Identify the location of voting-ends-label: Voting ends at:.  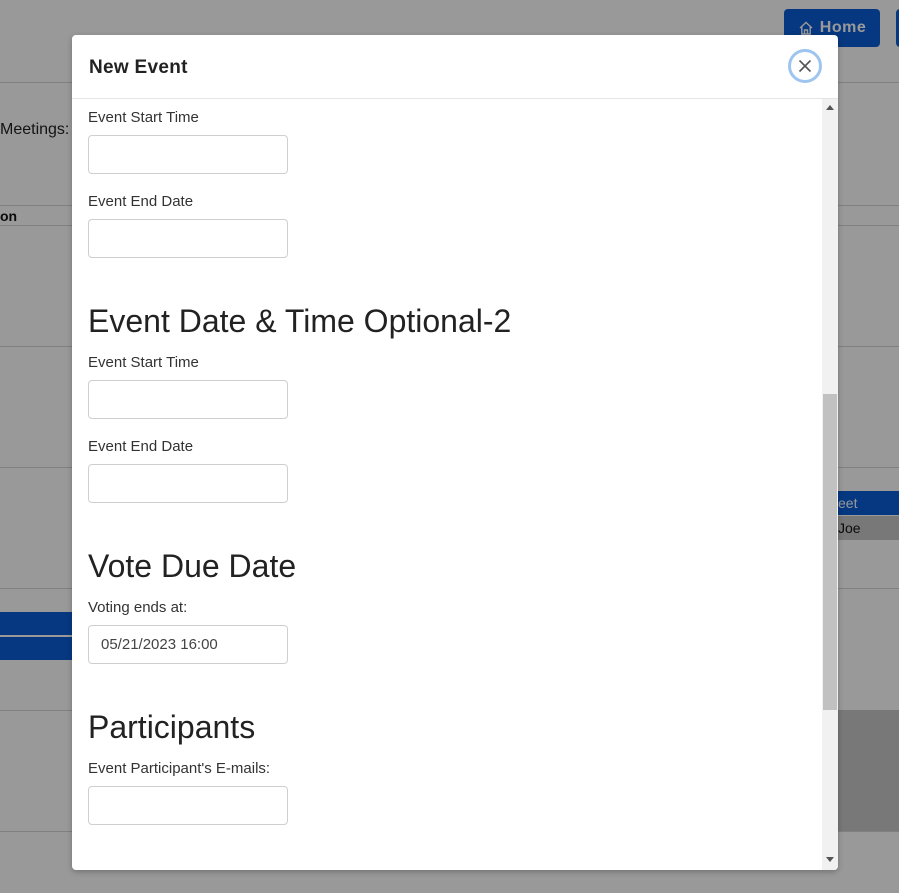
(138, 607).